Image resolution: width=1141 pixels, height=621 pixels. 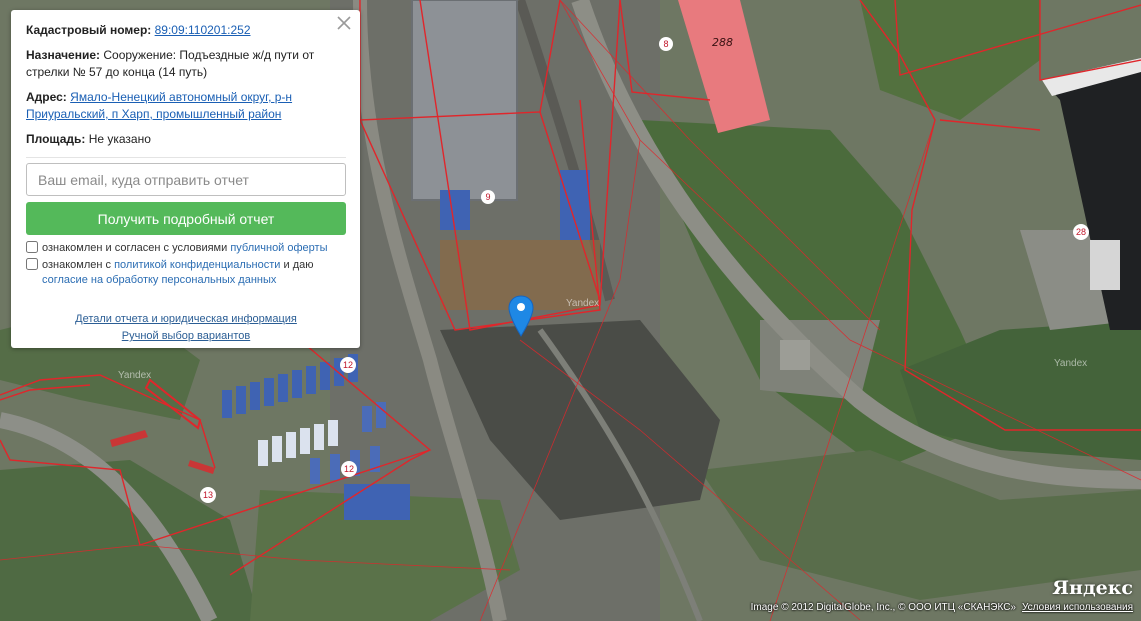 What do you see at coordinates (186, 139) in the screenshot?
I see `area-row: Площадь: Не указано` at bounding box center [186, 139].